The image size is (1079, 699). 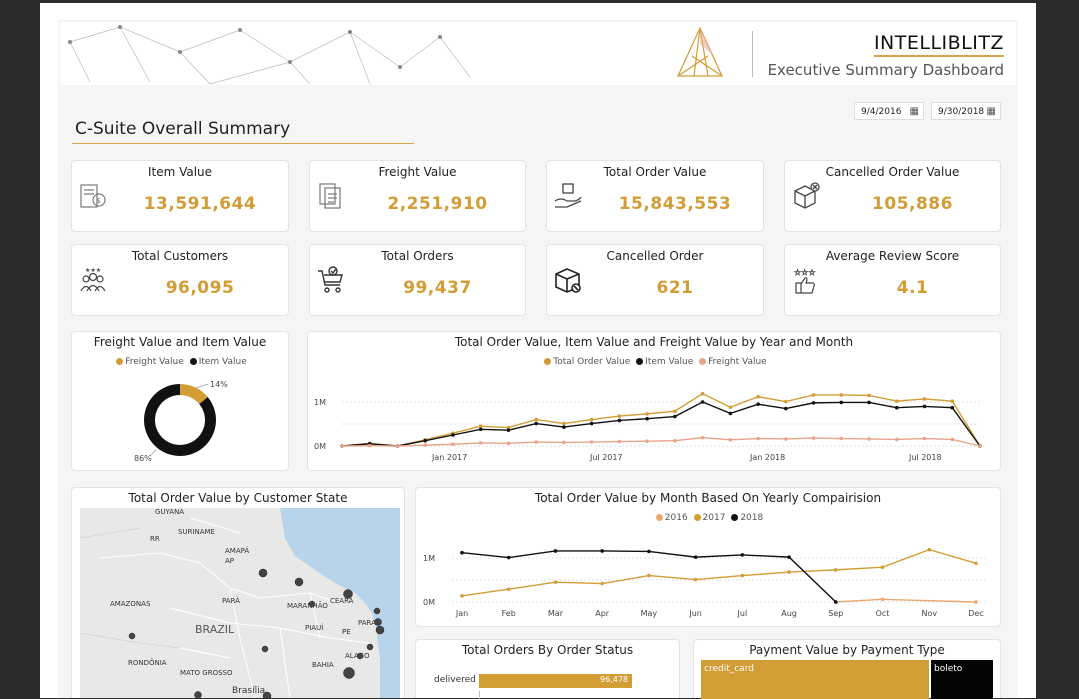 I want to click on map-label: MARANHÃO, so click(x=307, y=605).